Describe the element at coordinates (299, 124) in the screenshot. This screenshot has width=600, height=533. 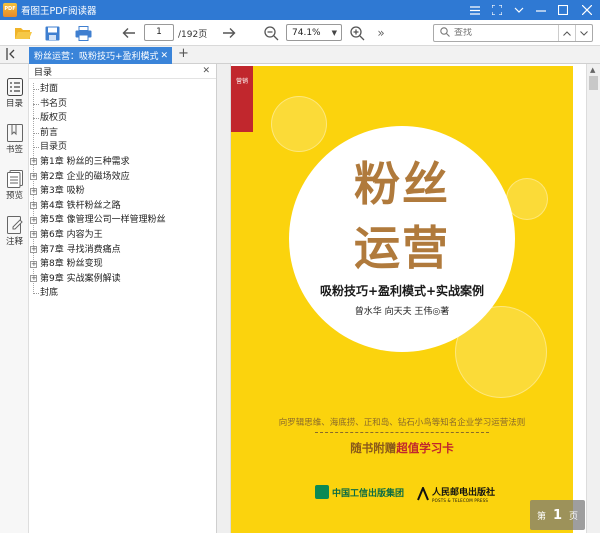
I see `decor-circle` at that location.